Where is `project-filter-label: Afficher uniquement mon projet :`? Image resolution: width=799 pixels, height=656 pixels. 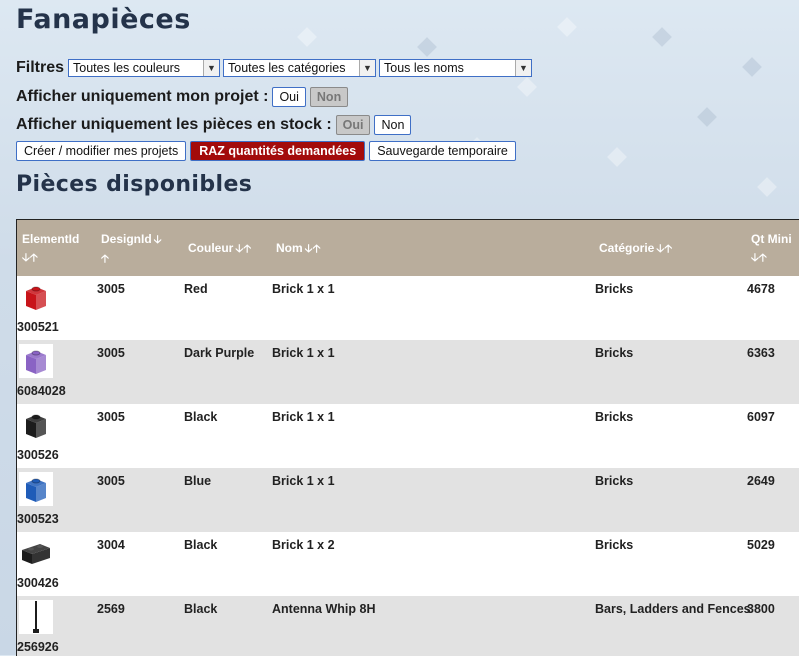
project-filter-label: Afficher uniquement mon projet : is located at coordinates (142, 96).